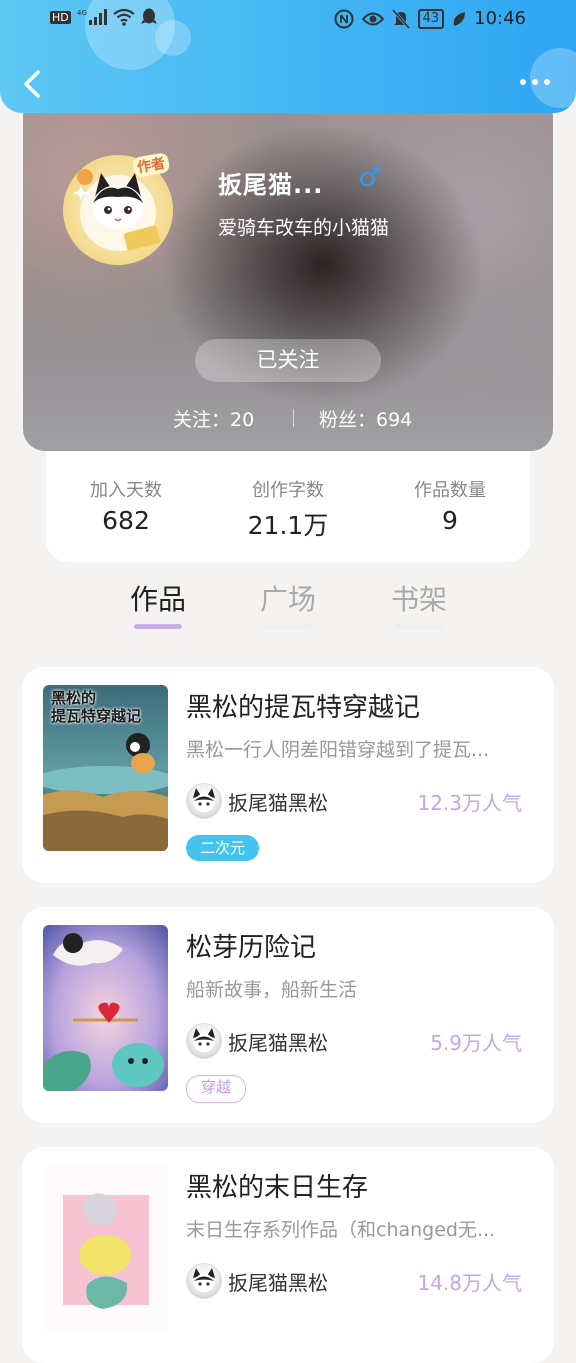  Describe the element at coordinates (304, 228) in the screenshot. I see `profile-bio: 爱骑车改车的小猫猫` at that location.